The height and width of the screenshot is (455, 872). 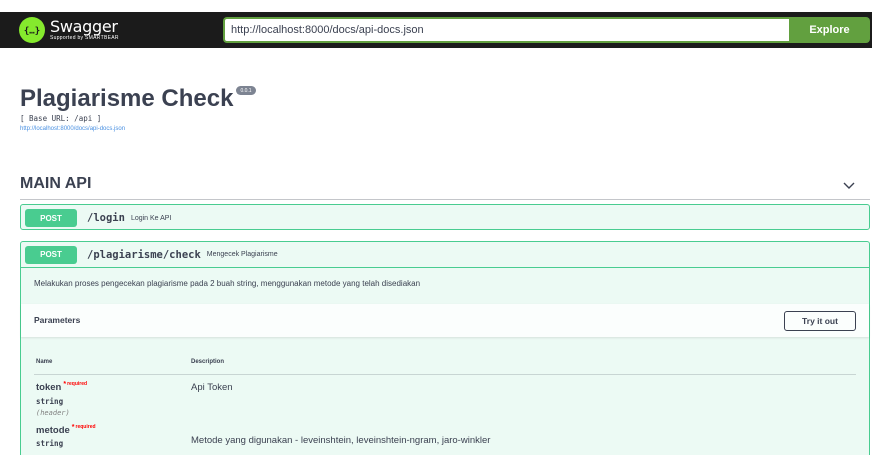 I want to click on operation-summary-text: Mengecek Plagiarisme, so click(x=242, y=254).